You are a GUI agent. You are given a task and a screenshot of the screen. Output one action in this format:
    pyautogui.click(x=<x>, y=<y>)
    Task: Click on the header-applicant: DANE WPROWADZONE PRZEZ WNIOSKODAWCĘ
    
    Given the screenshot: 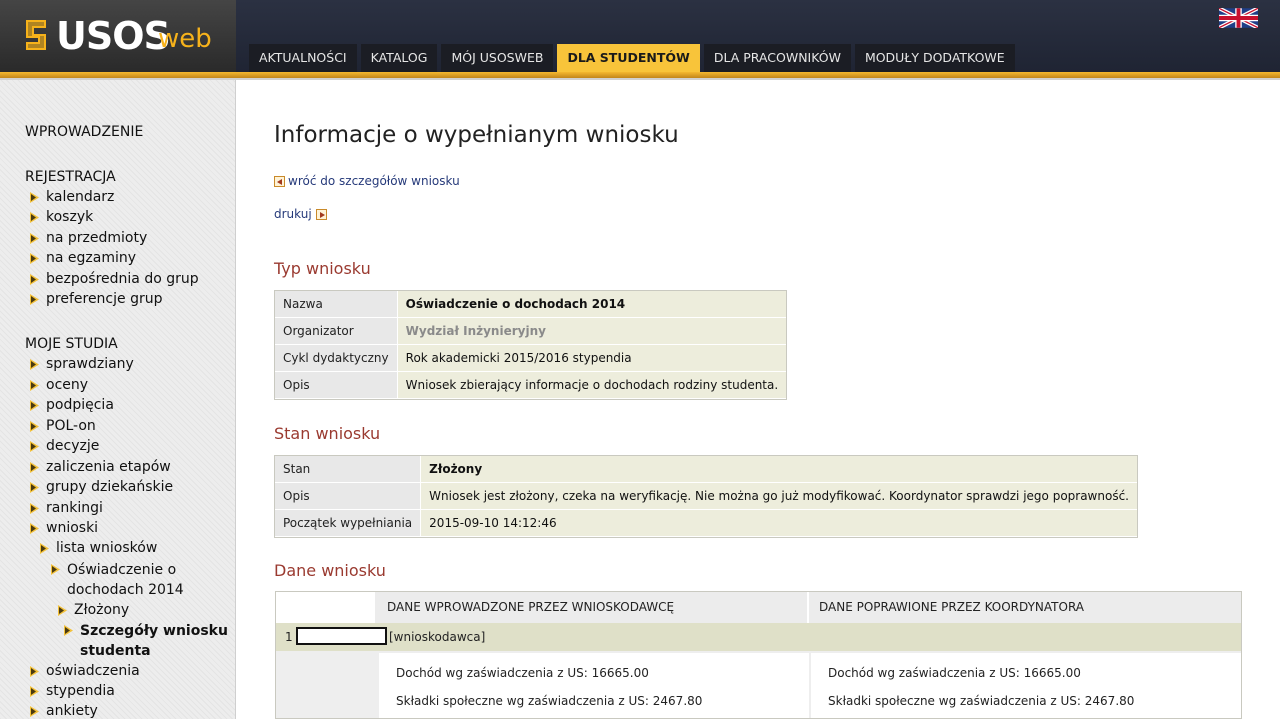 What is the action you would take?
    pyautogui.click(x=594, y=607)
    